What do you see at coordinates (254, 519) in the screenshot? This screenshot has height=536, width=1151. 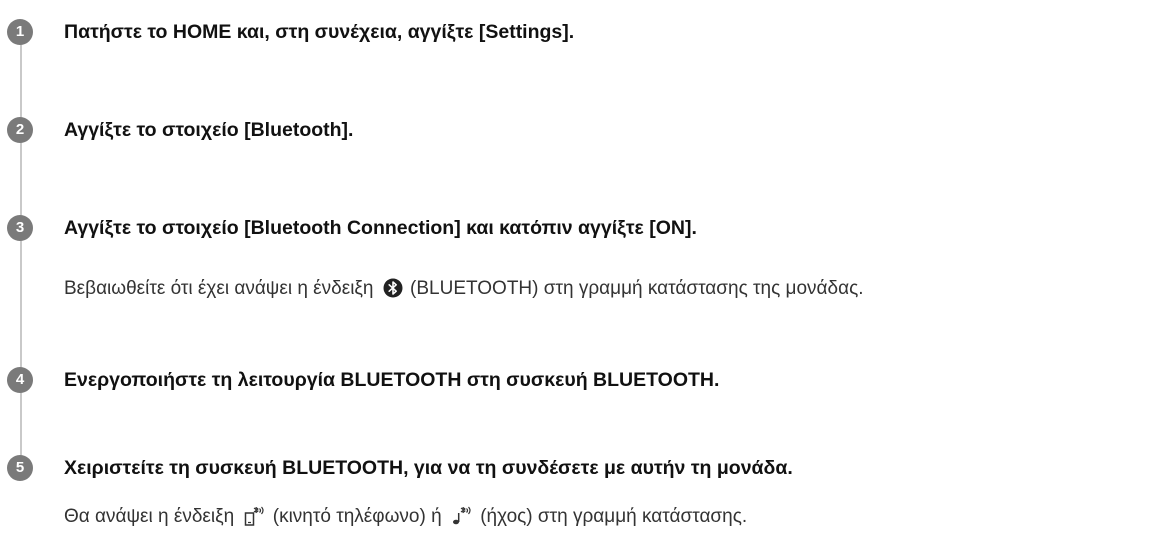 I see `mobile-phone-bluetooth-icon` at bounding box center [254, 519].